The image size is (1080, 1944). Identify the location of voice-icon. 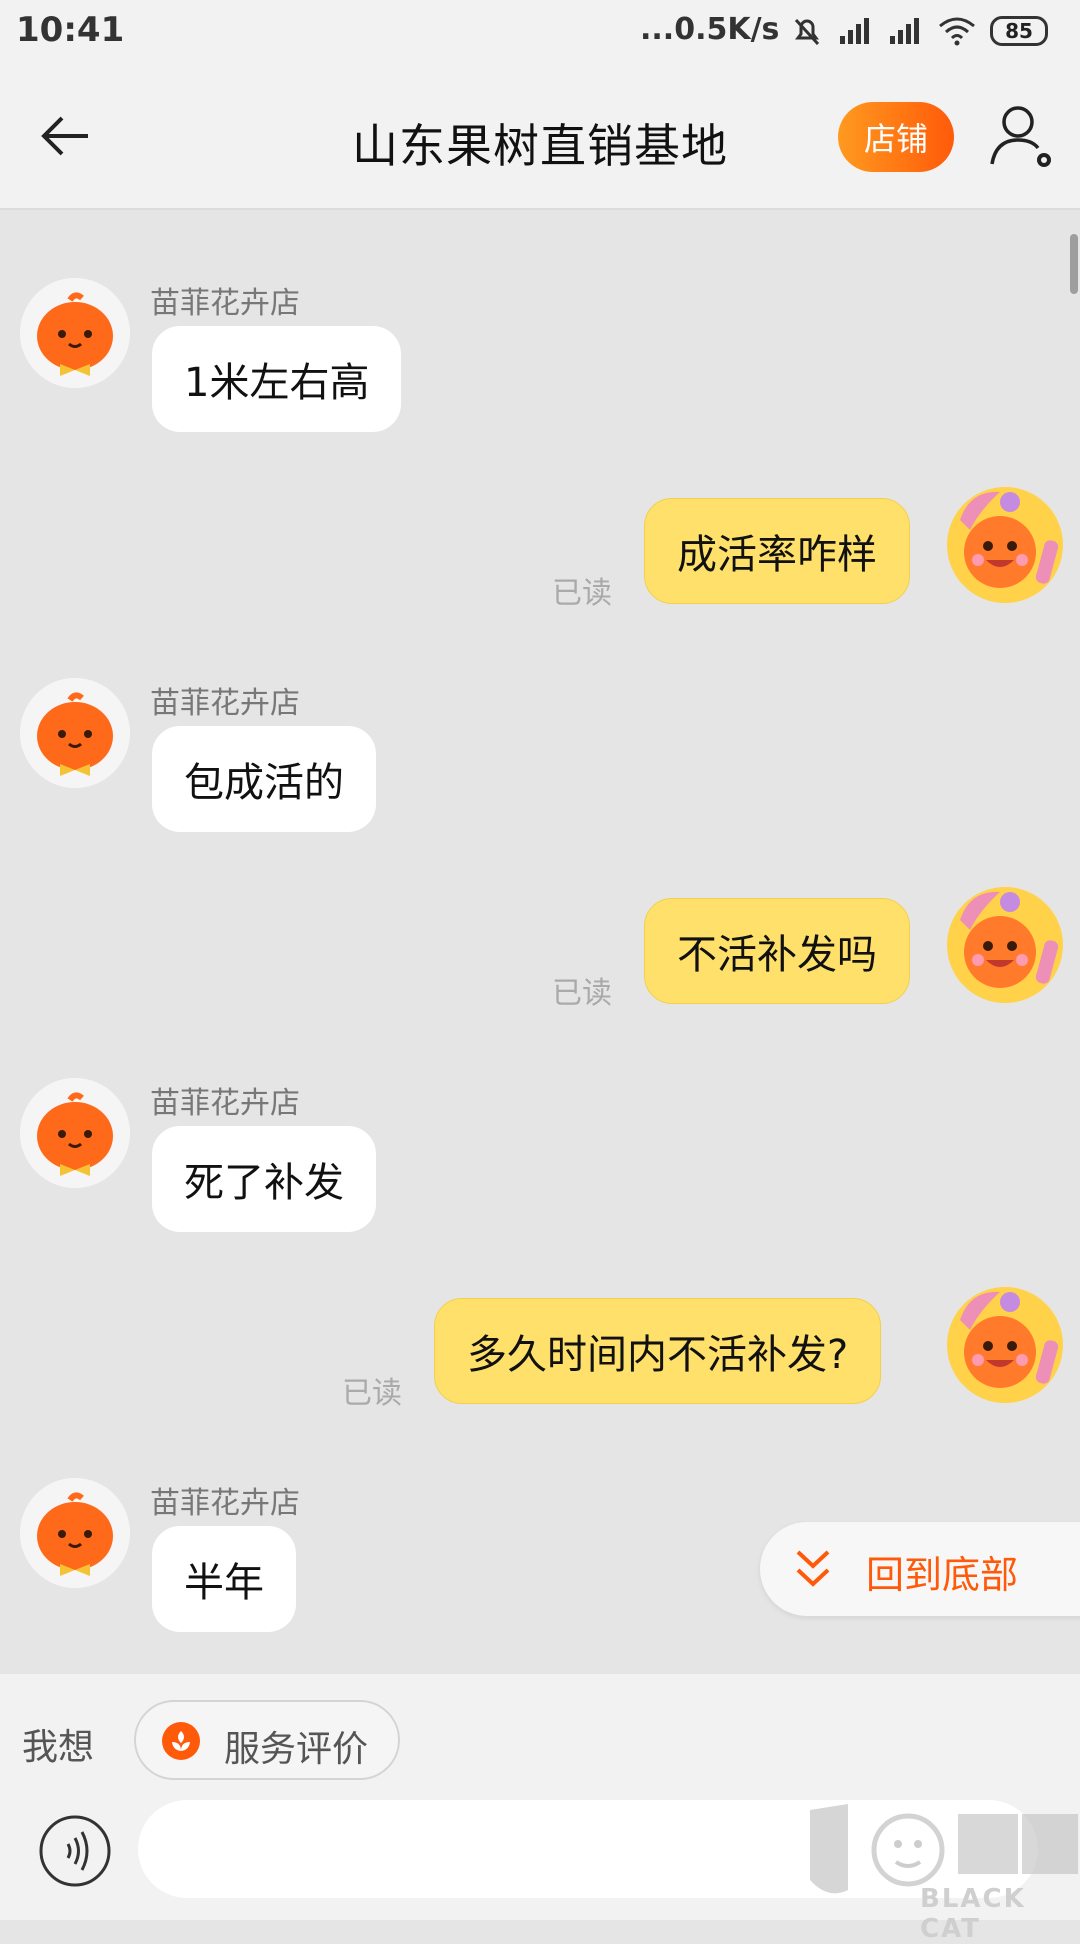
(75, 1851).